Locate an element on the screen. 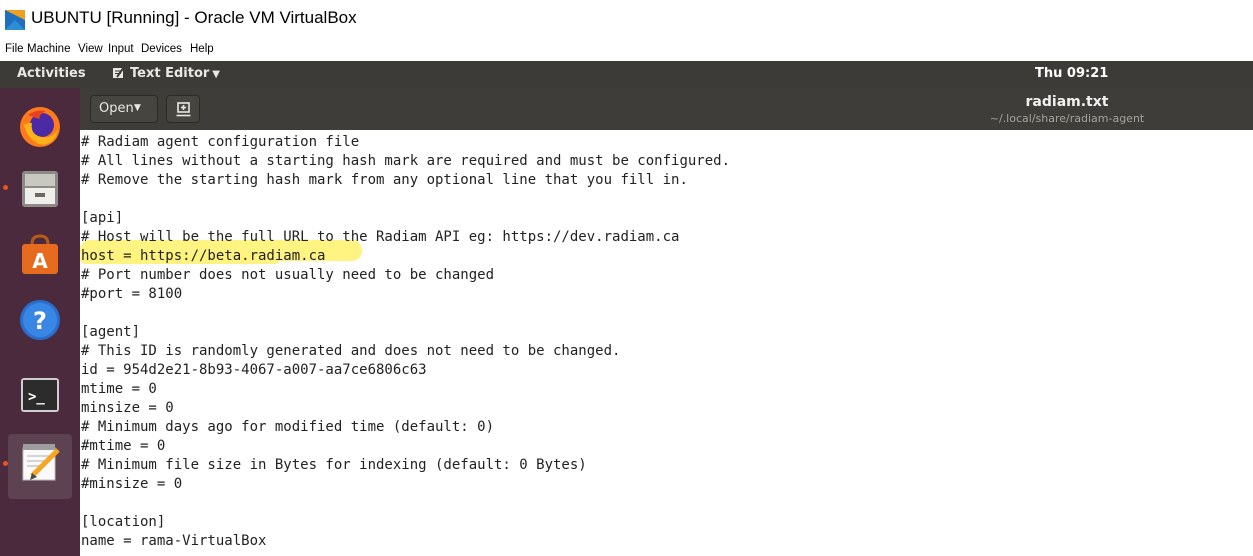 This screenshot has height=556, width=1253. app-menu-button: Text Editor ▼ is located at coordinates (166, 73).